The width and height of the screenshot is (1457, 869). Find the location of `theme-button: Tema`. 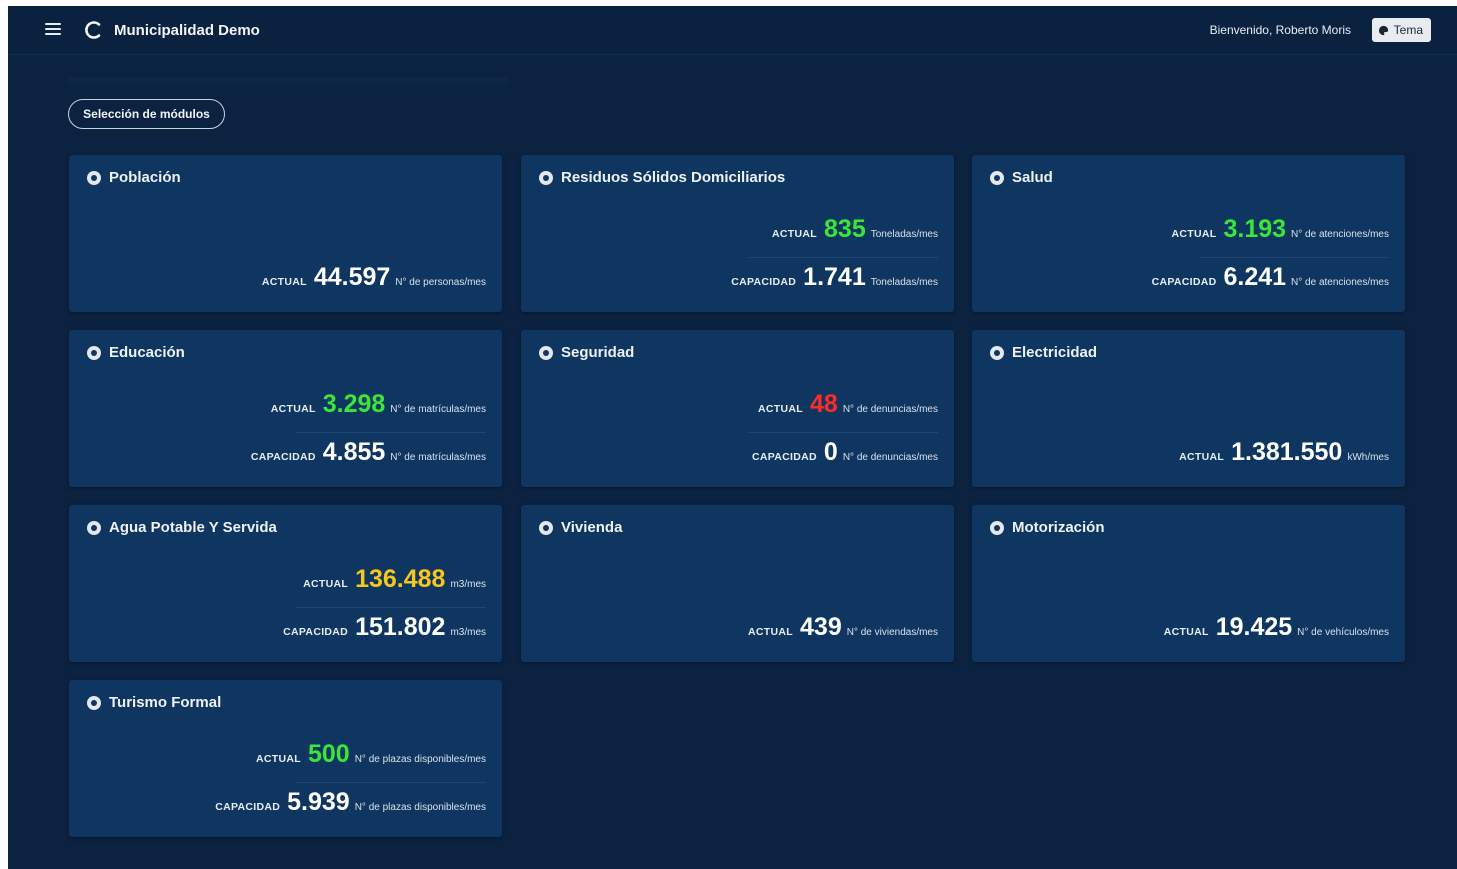

theme-button: Tema is located at coordinates (1401, 30).